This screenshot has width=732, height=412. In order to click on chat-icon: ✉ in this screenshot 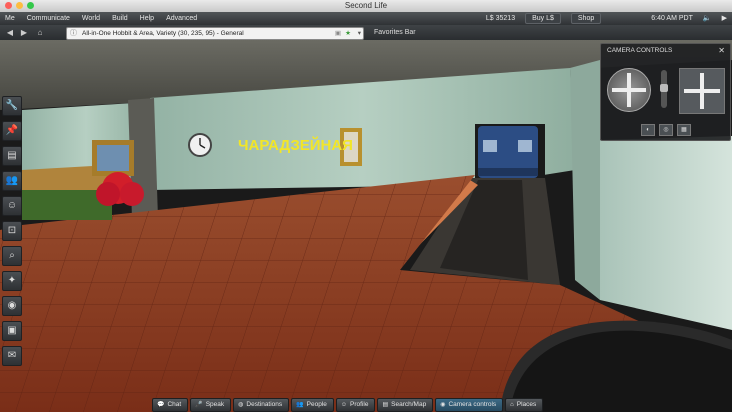, I will do `click(12, 356)`.